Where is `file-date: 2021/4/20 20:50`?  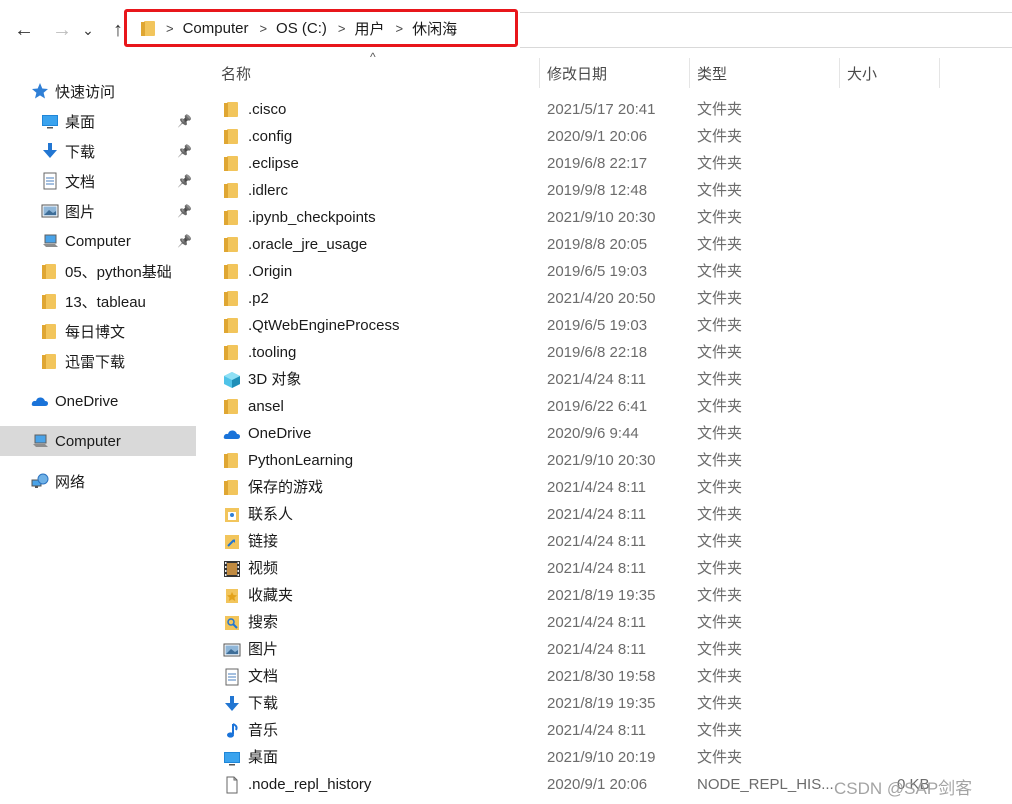
file-date: 2021/4/20 20:50 is located at coordinates (601, 298).